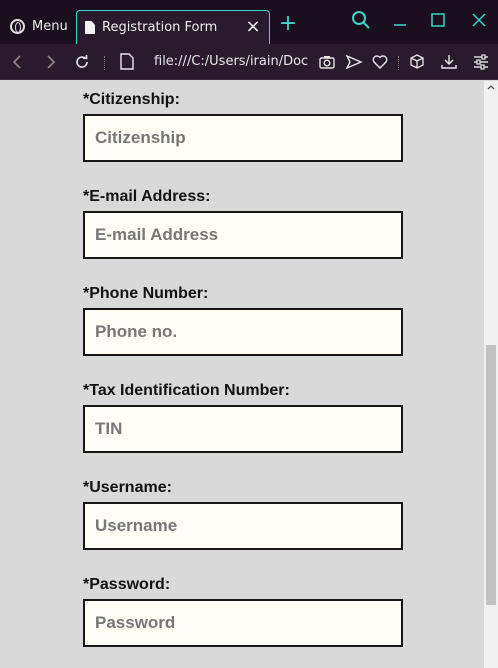 Image resolution: width=498 pixels, height=668 pixels. I want to click on tab-registration-form: Registration Form ×, so click(173, 27).